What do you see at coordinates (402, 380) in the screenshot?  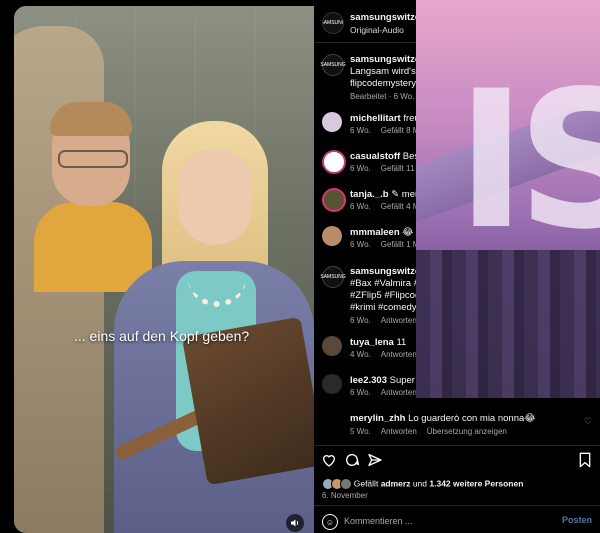 I see `comment-text: Super` at bounding box center [402, 380].